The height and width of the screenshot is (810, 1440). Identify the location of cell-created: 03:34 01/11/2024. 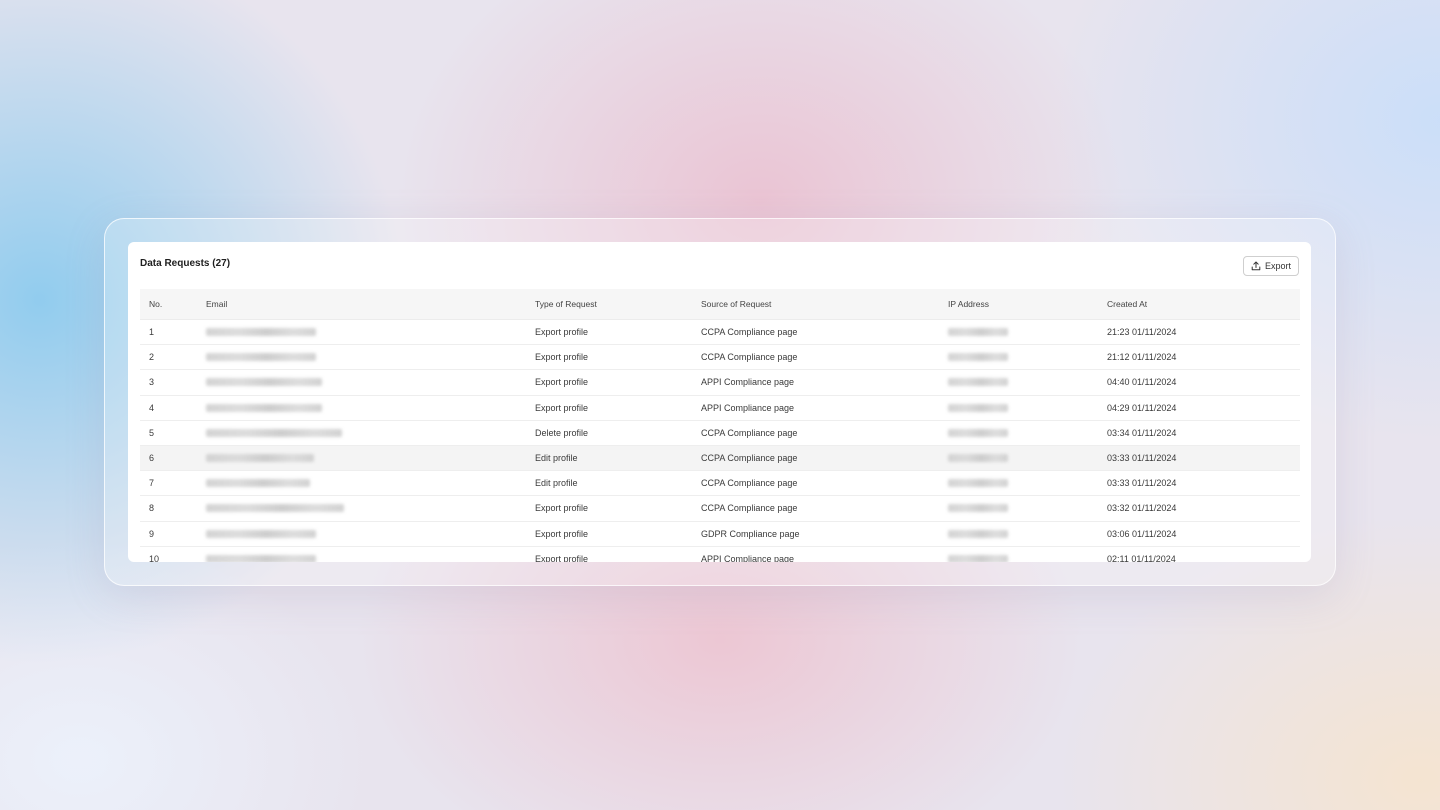
(1142, 432).